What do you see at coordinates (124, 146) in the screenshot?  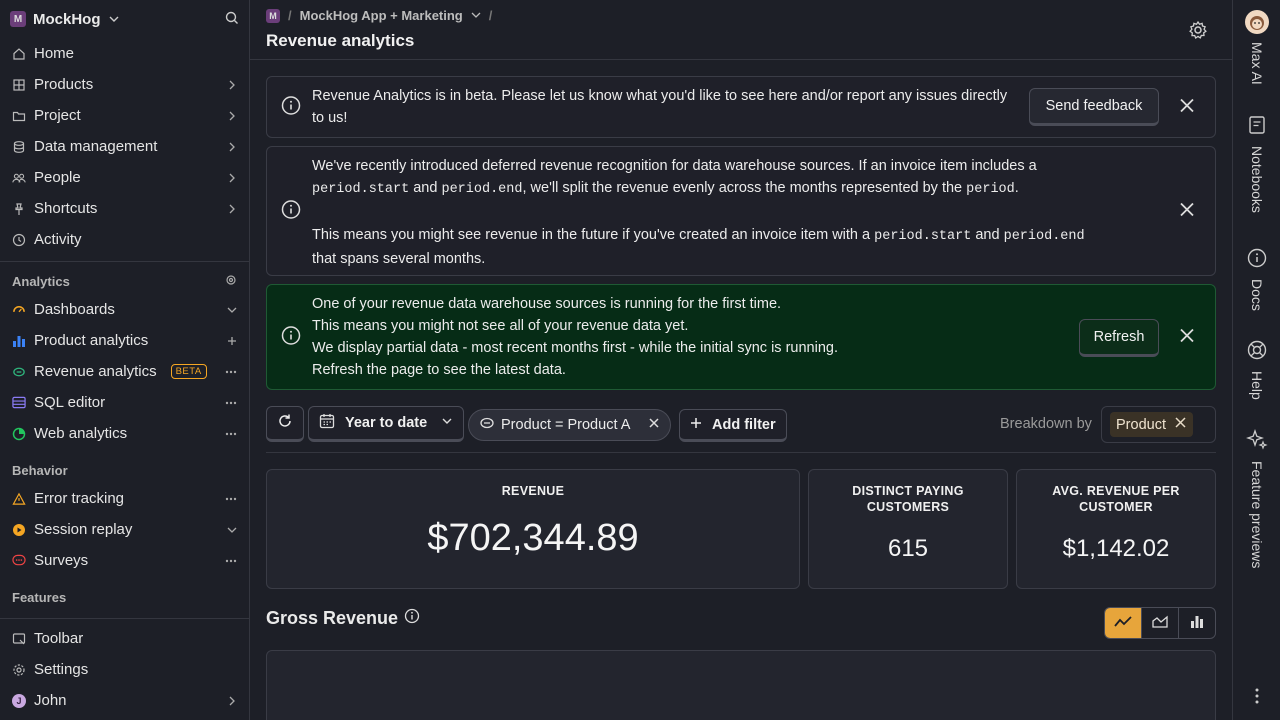 I see `sidebar-item-data-management: Data management` at bounding box center [124, 146].